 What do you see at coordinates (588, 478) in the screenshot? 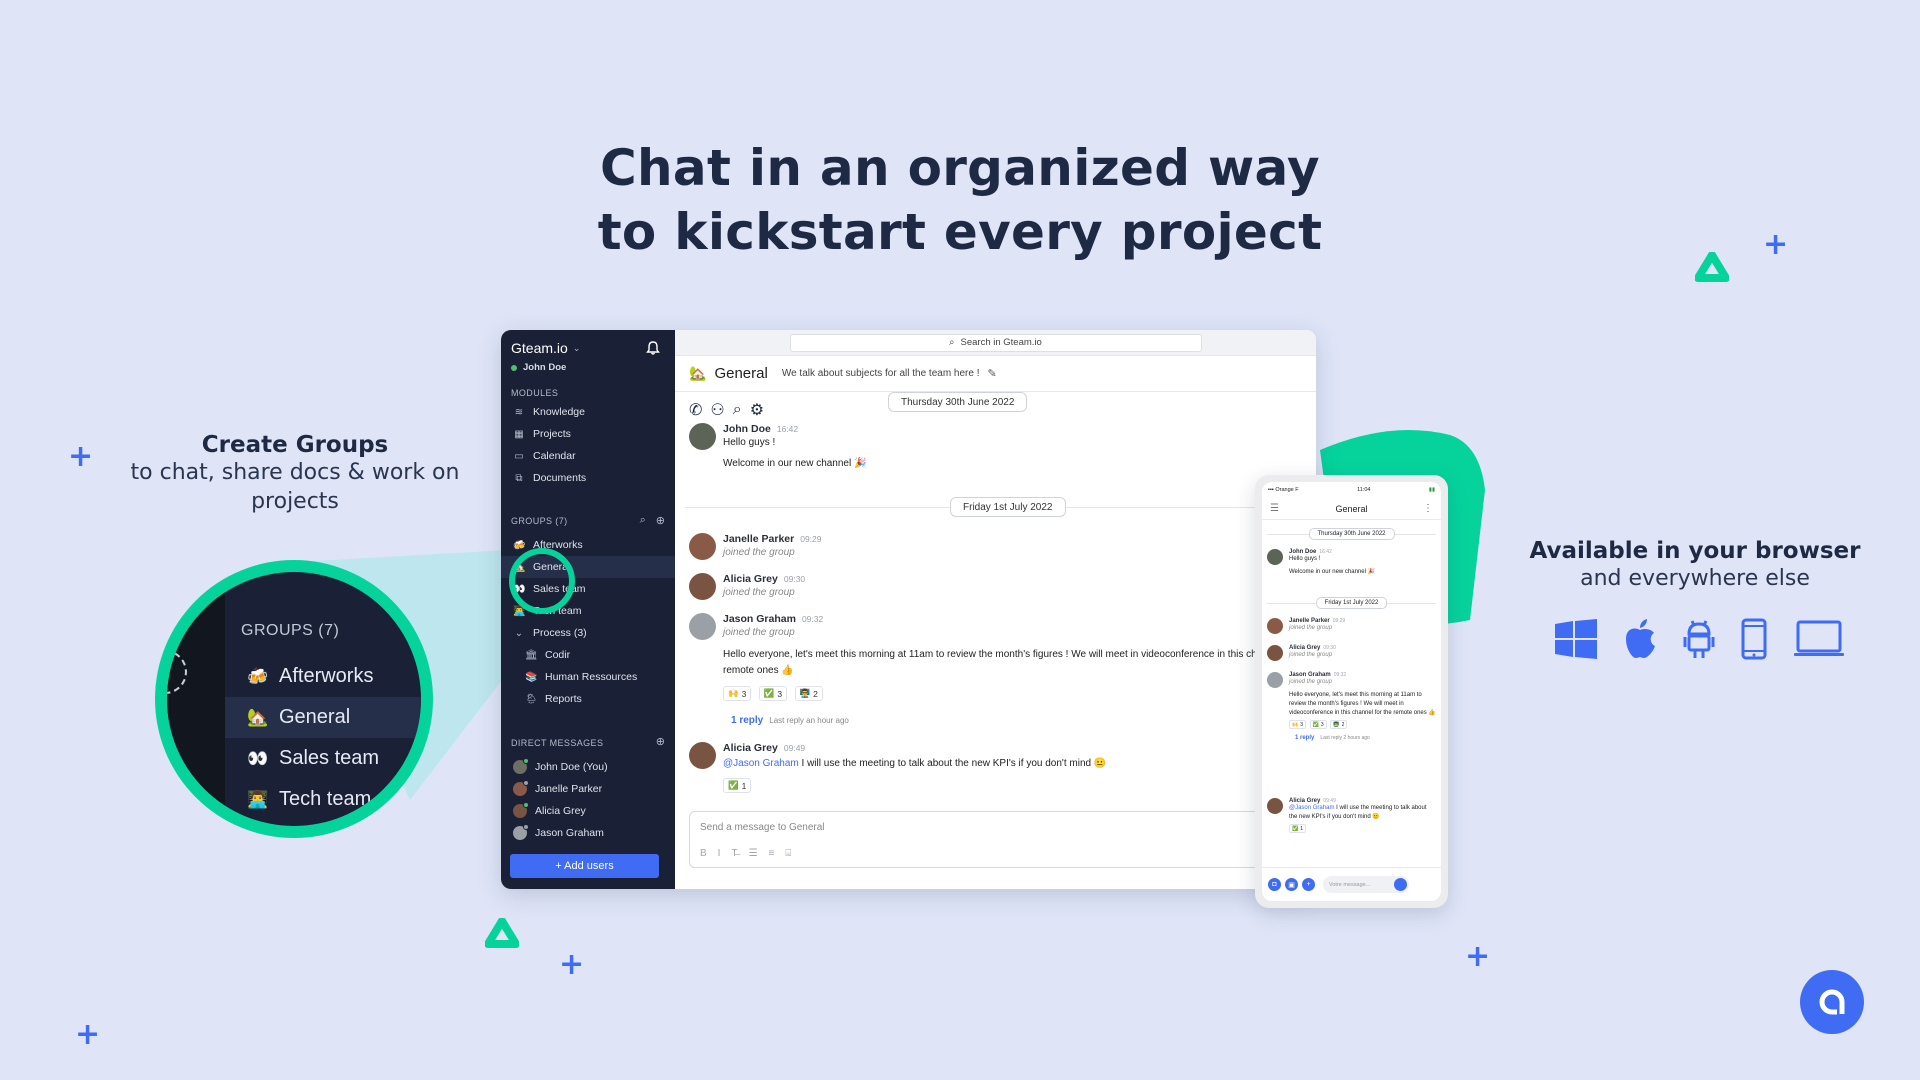
I see `sidebar-item-documents: ⧉ Documents` at bounding box center [588, 478].